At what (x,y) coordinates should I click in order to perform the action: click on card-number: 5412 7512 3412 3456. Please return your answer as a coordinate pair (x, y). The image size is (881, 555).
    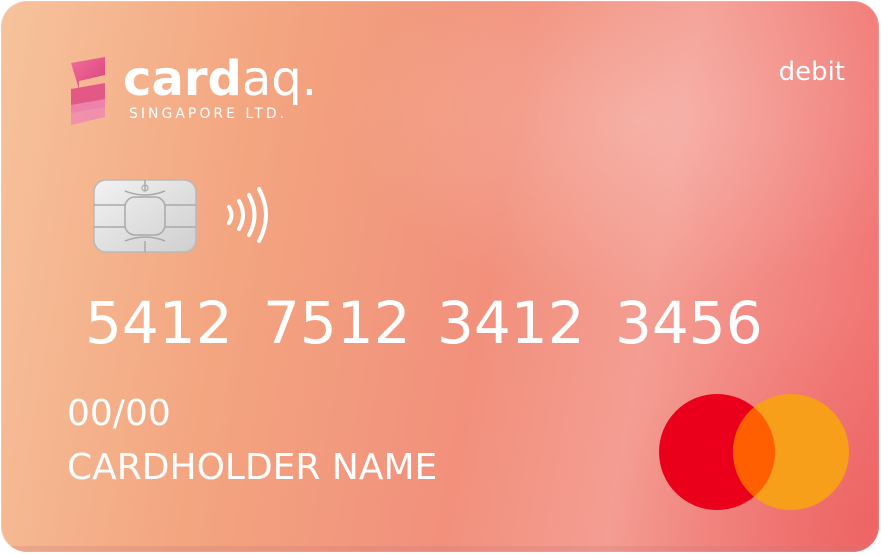
    Looking at the image, I should click on (435, 324).